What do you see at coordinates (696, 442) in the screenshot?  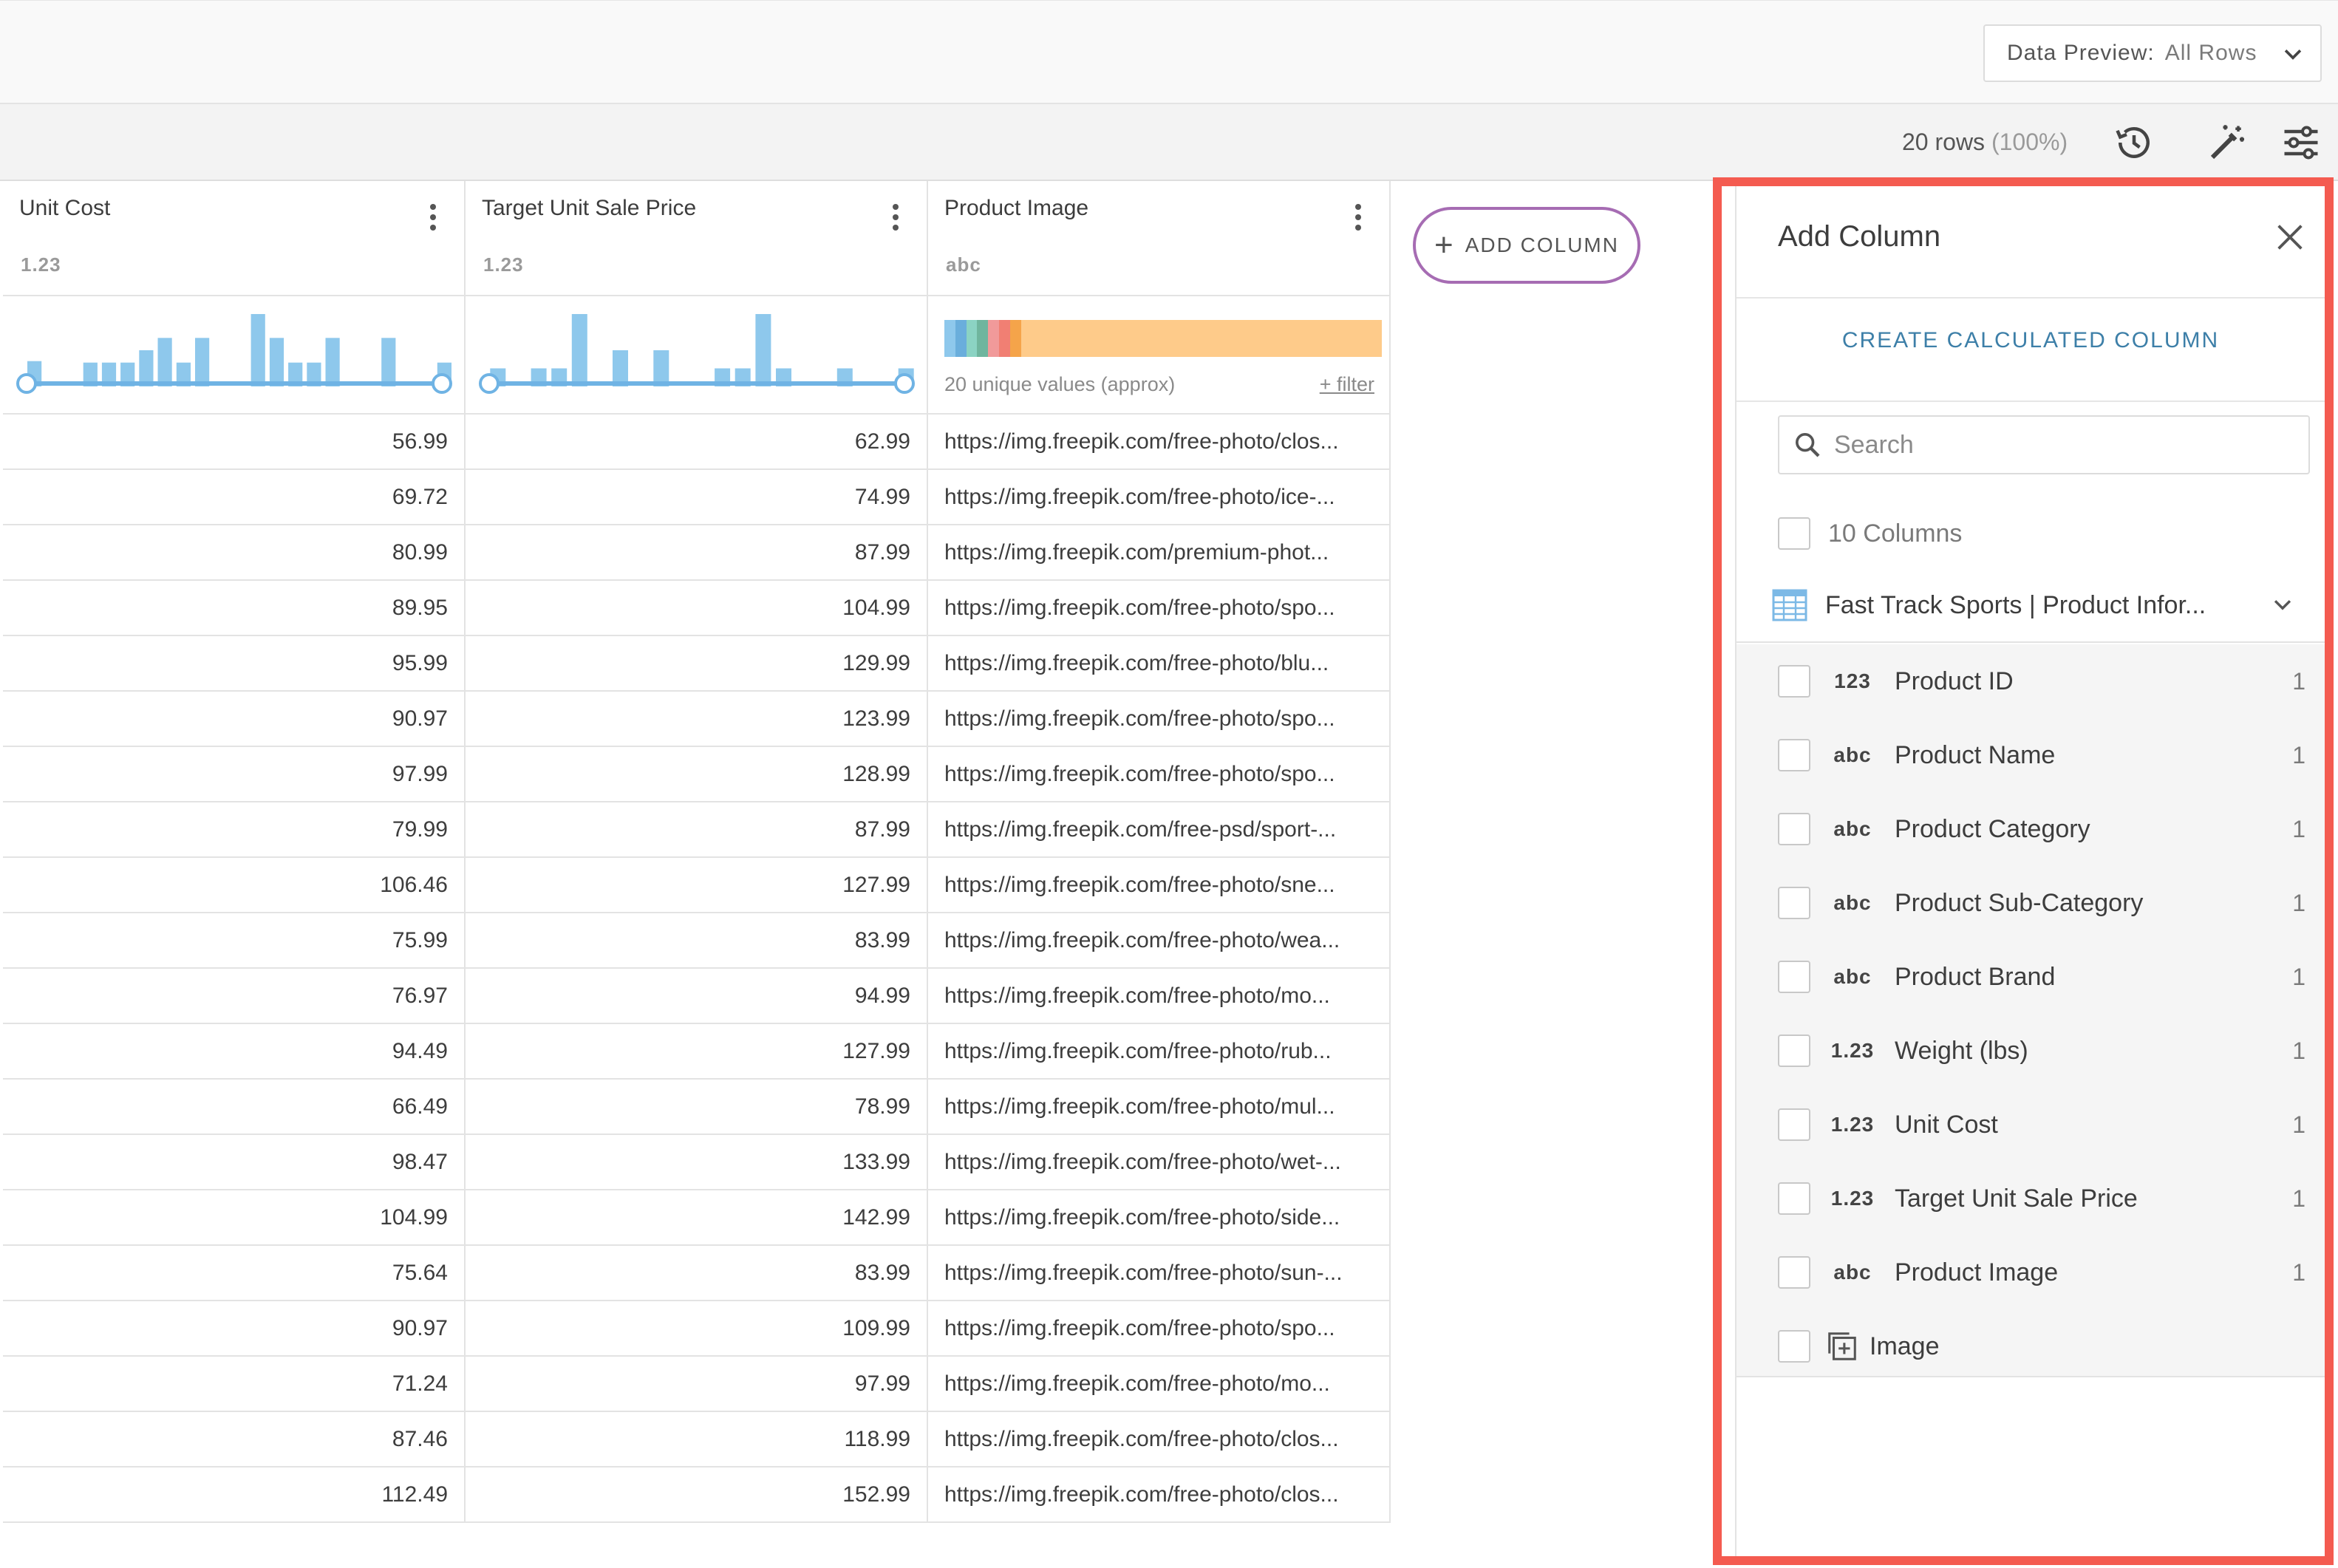 I see `table-cell: 62.99` at bounding box center [696, 442].